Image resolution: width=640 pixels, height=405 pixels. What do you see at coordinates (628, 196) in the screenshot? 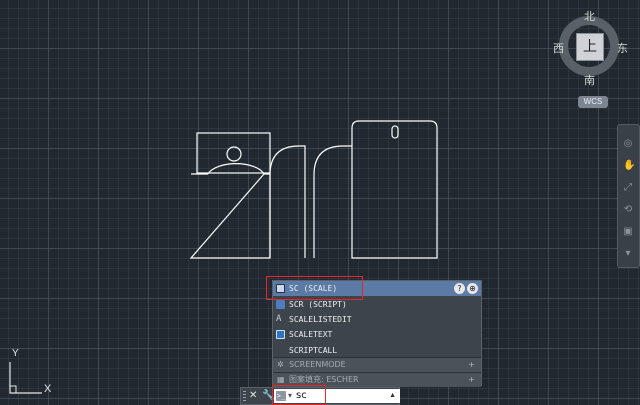
I see `navigation-bar: ◎ ✋ ⤢ ⟲ ▣ ▾` at bounding box center [628, 196].